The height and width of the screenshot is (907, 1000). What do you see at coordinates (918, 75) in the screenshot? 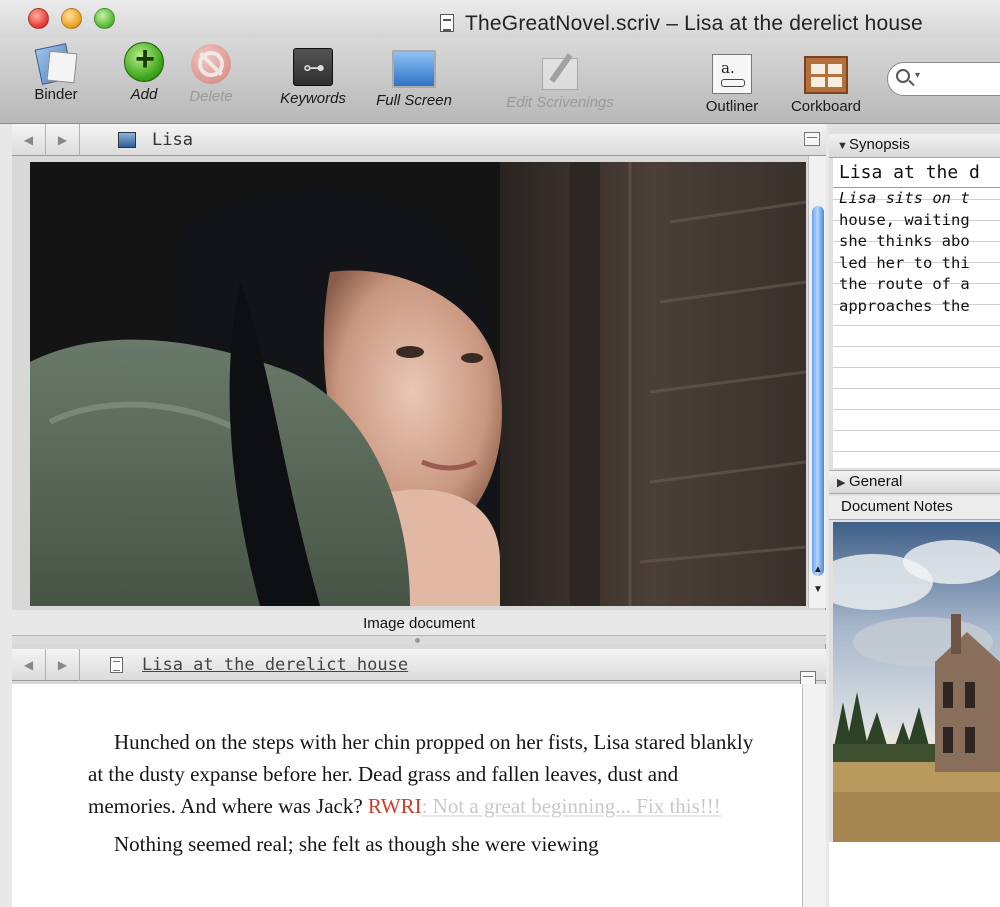
I see `chevron-down-icon: ▾` at bounding box center [918, 75].